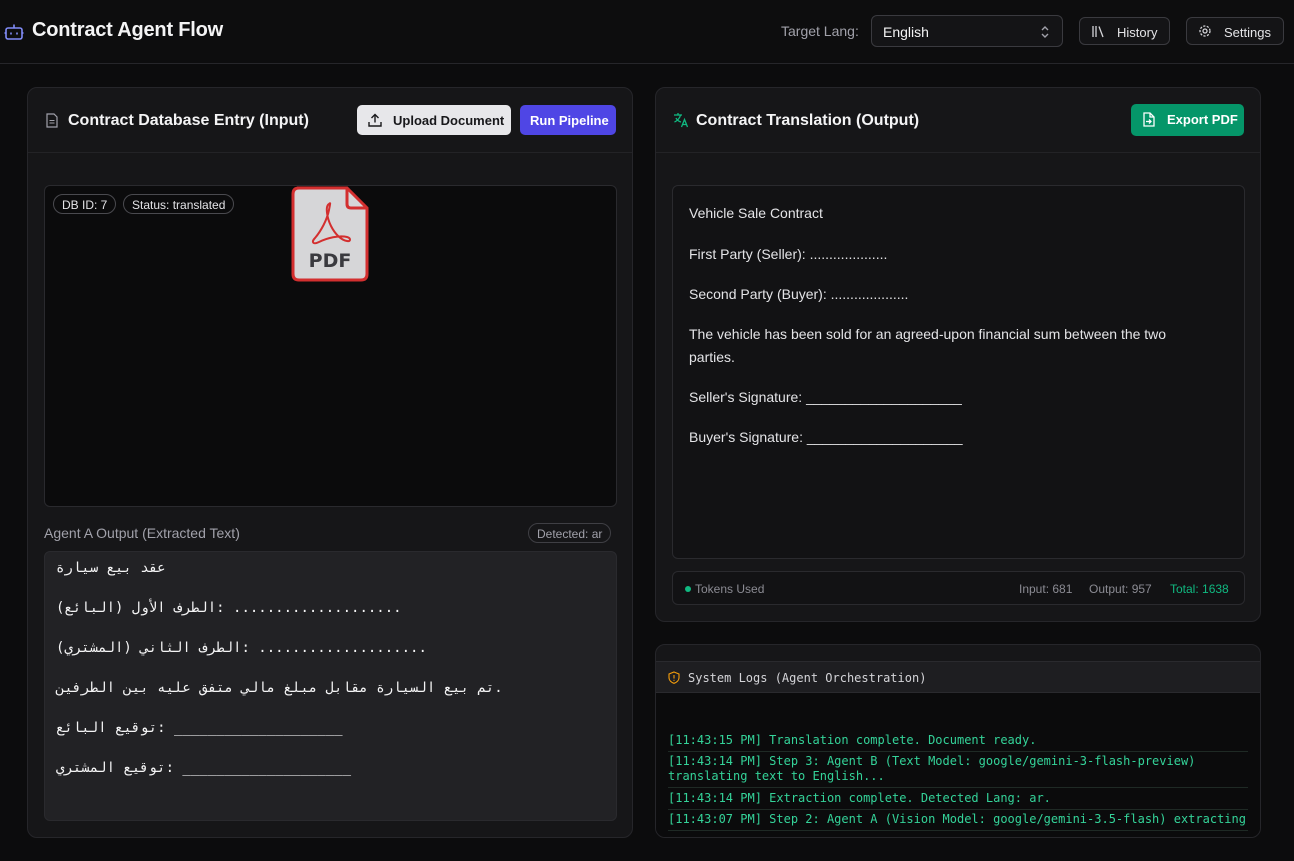  What do you see at coordinates (375, 120) in the screenshot?
I see `upload-icon` at bounding box center [375, 120].